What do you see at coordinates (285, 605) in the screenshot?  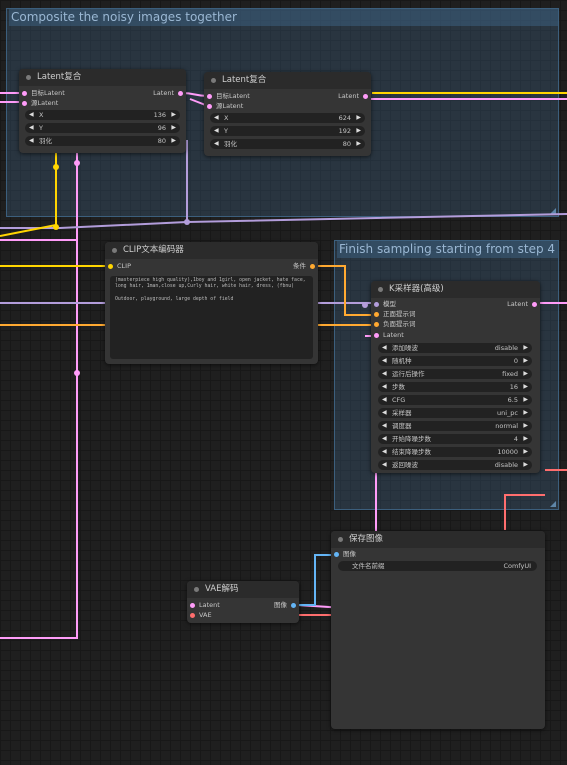 I see `output-slot-image: 图像` at bounding box center [285, 605].